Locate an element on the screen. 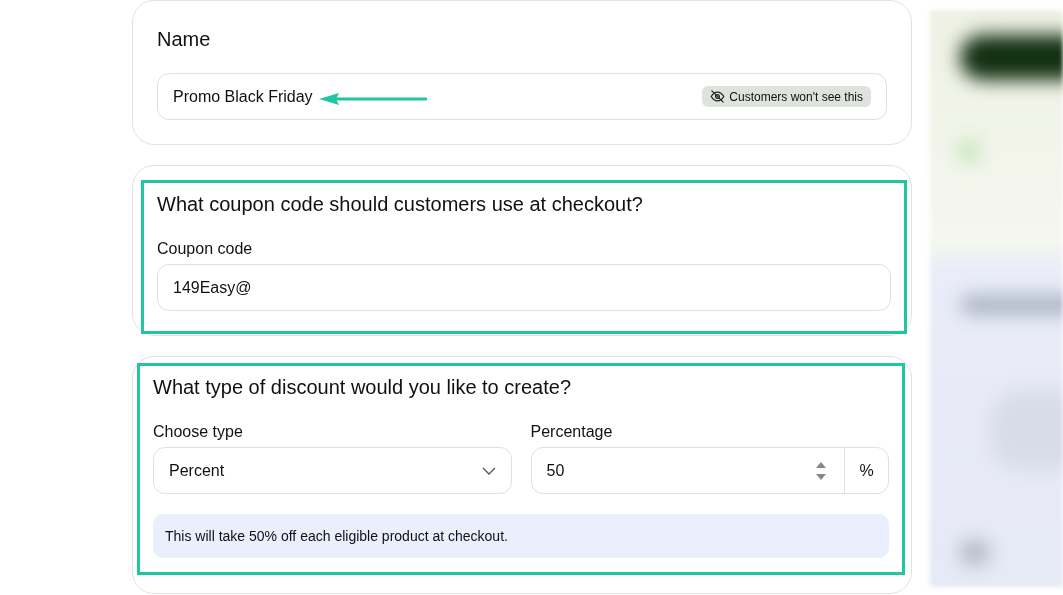  field-label: Coupon code is located at coordinates (205, 249).